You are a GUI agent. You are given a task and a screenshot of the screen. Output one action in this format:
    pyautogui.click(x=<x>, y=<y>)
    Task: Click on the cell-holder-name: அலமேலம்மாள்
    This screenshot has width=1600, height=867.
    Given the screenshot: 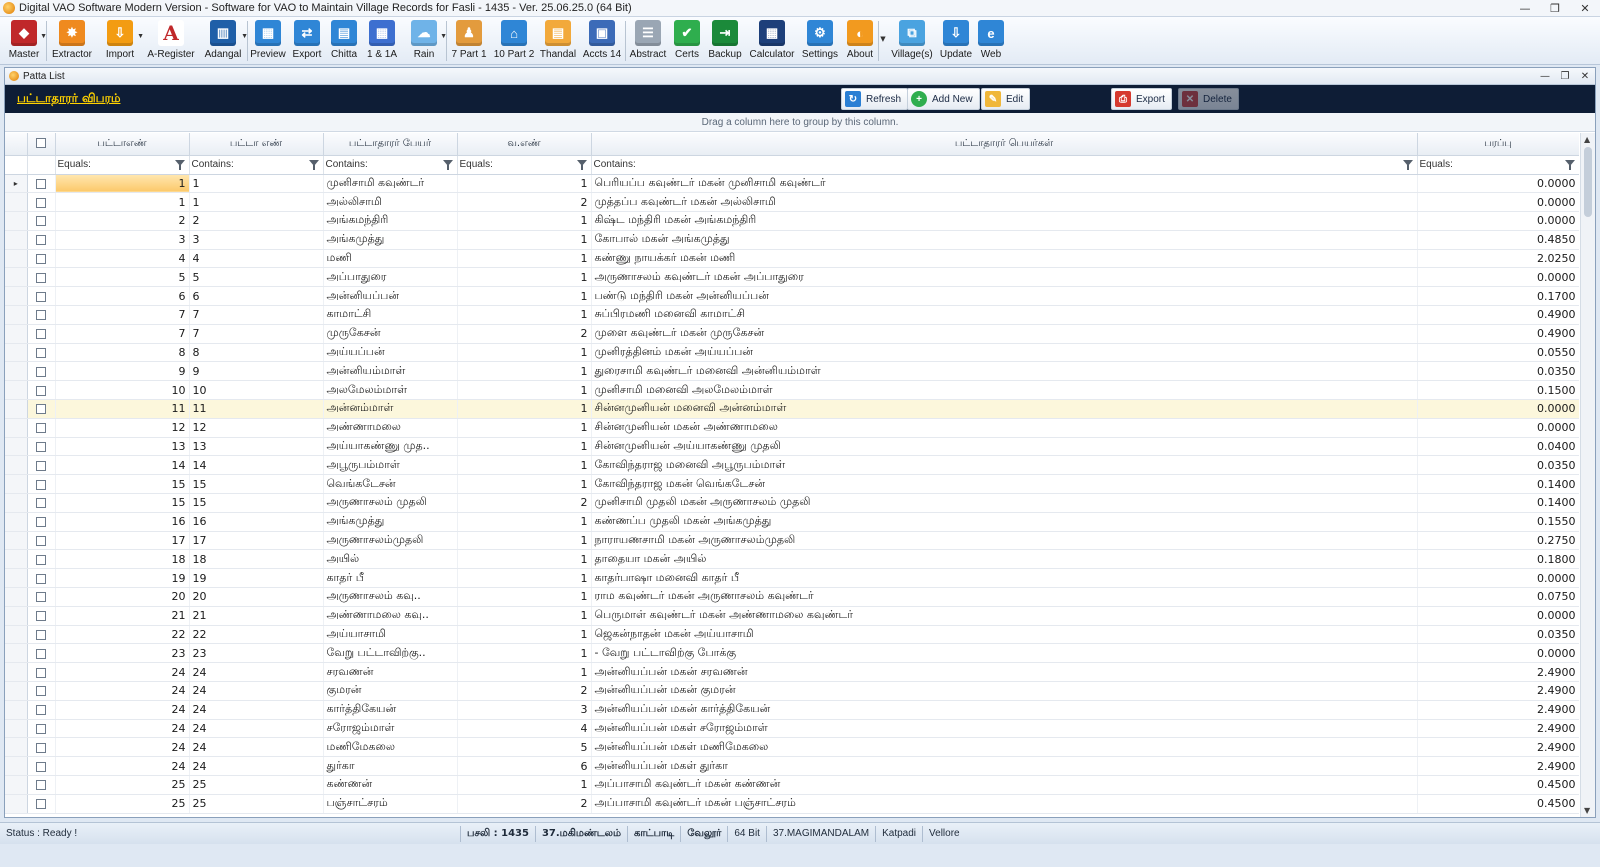 What is the action you would take?
    pyautogui.click(x=390, y=390)
    